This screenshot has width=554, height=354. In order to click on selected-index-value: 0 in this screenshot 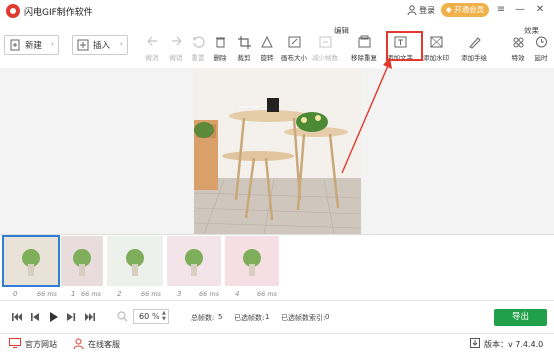, I will do `click(327, 317)`.